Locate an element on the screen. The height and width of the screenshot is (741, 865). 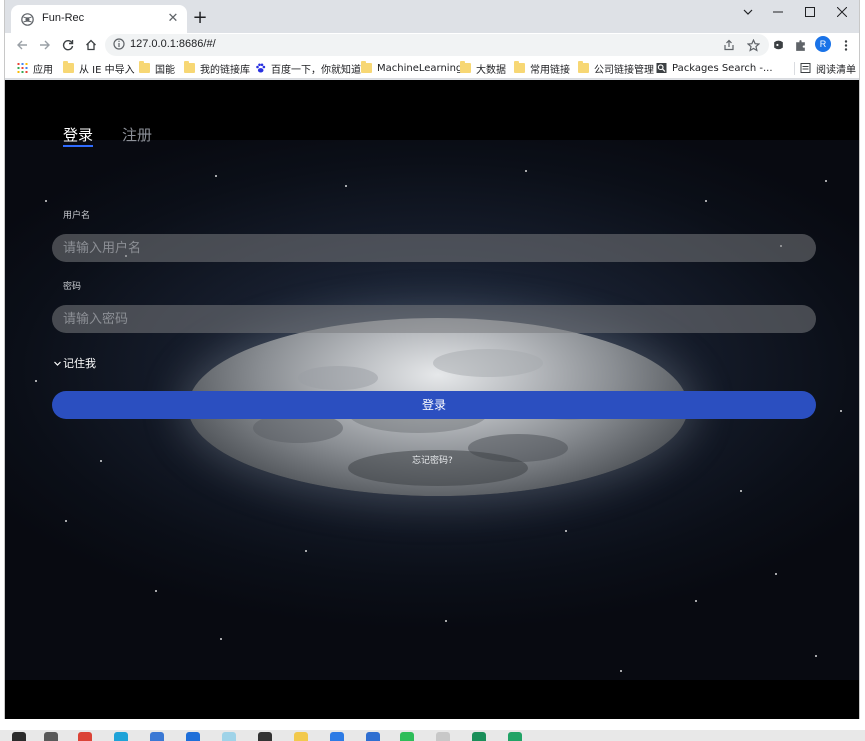
bookmark-apps: 应用 is located at coordinates (35, 68).